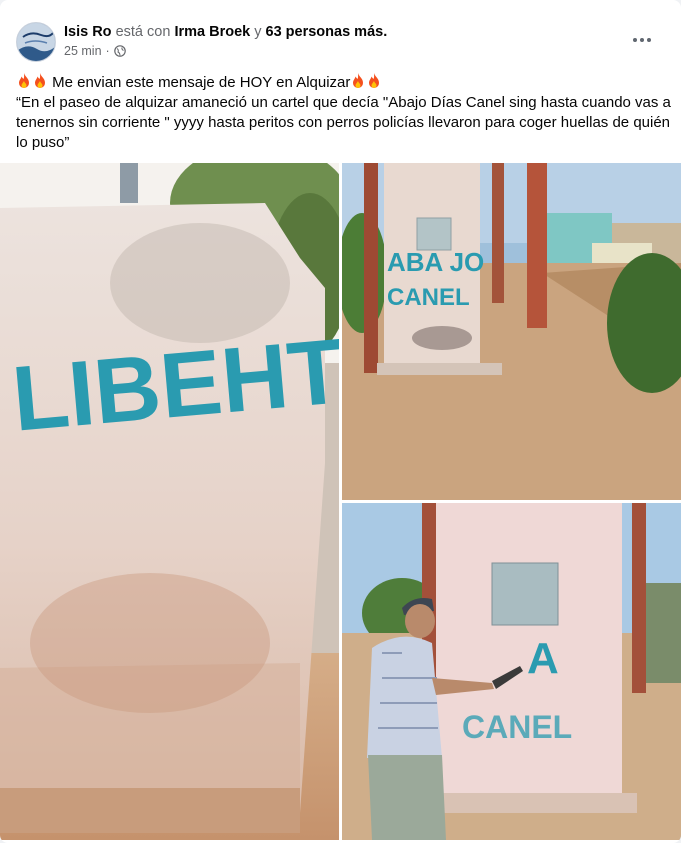 This screenshot has height=843, width=681. Describe the element at coordinates (543, 658) in the screenshot. I see `graffiti-text-3a: A` at that location.